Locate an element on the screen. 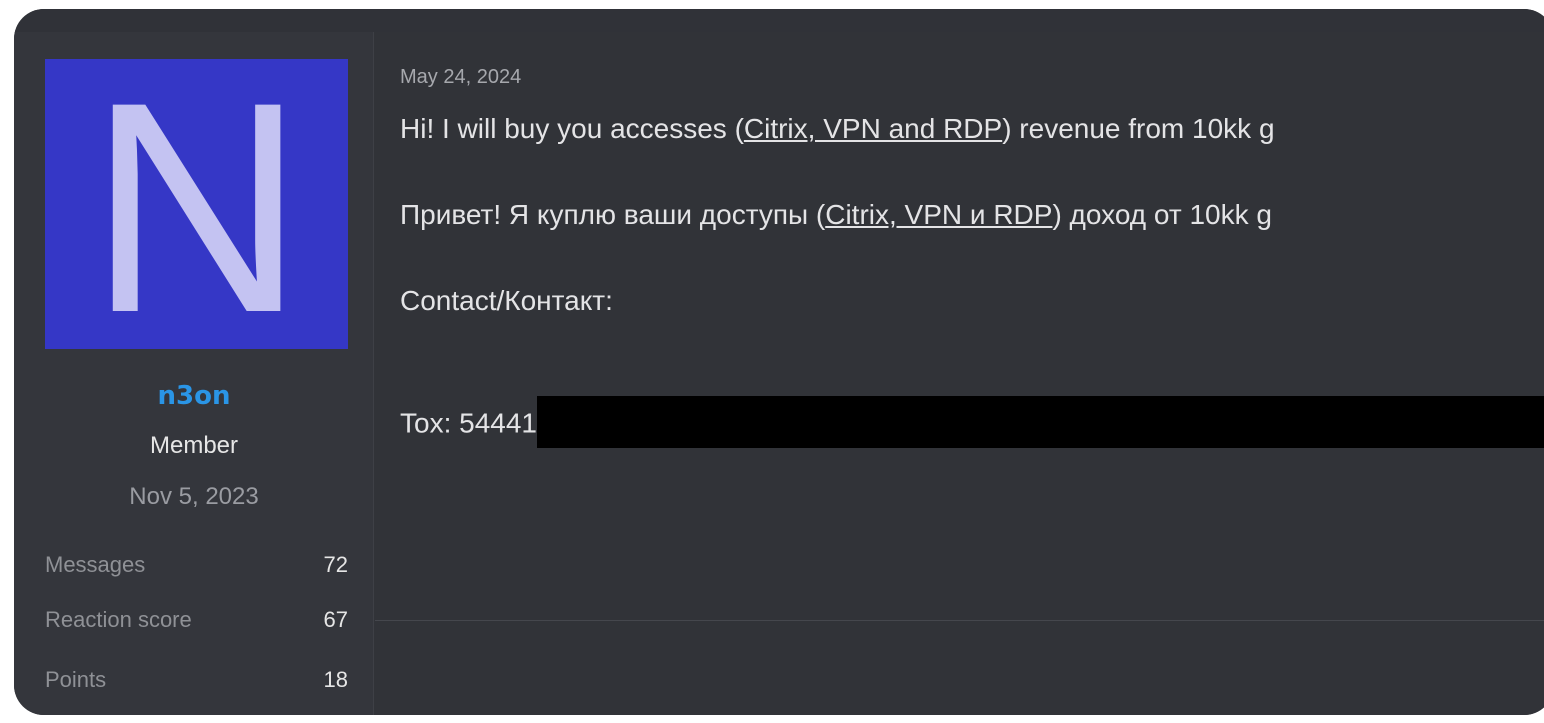  services-link: Citrix, VPN и RDP is located at coordinates (938, 214).